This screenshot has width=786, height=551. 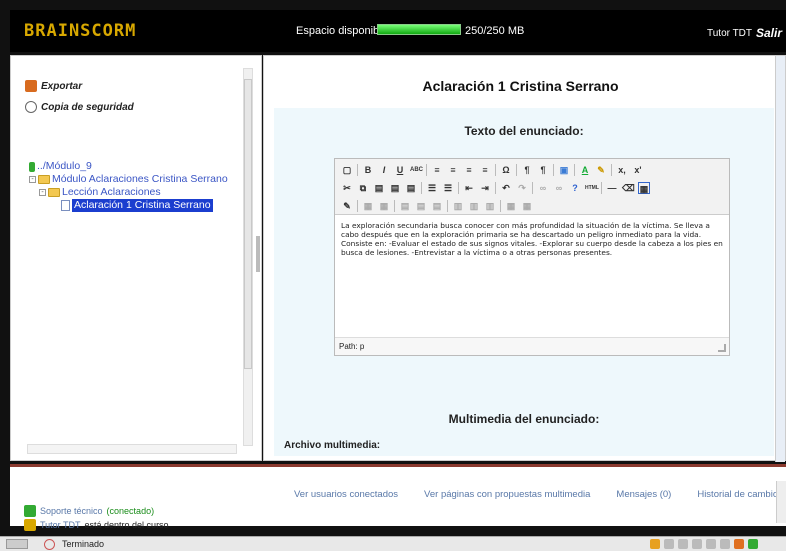 What do you see at coordinates (612, 188) in the screenshot?
I see `hr-icon: —` at bounding box center [612, 188].